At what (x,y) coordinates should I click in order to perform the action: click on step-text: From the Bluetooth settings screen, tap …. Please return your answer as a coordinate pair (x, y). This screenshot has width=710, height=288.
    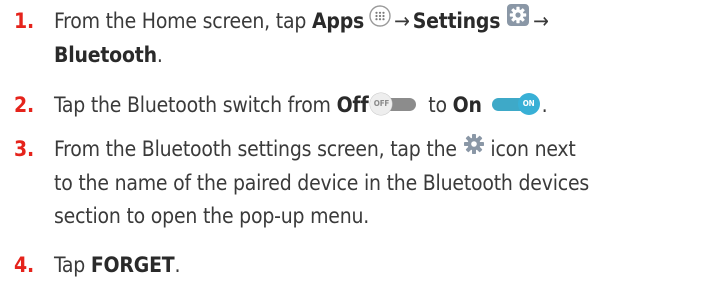
    Looking at the image, I should click on (258, 149).